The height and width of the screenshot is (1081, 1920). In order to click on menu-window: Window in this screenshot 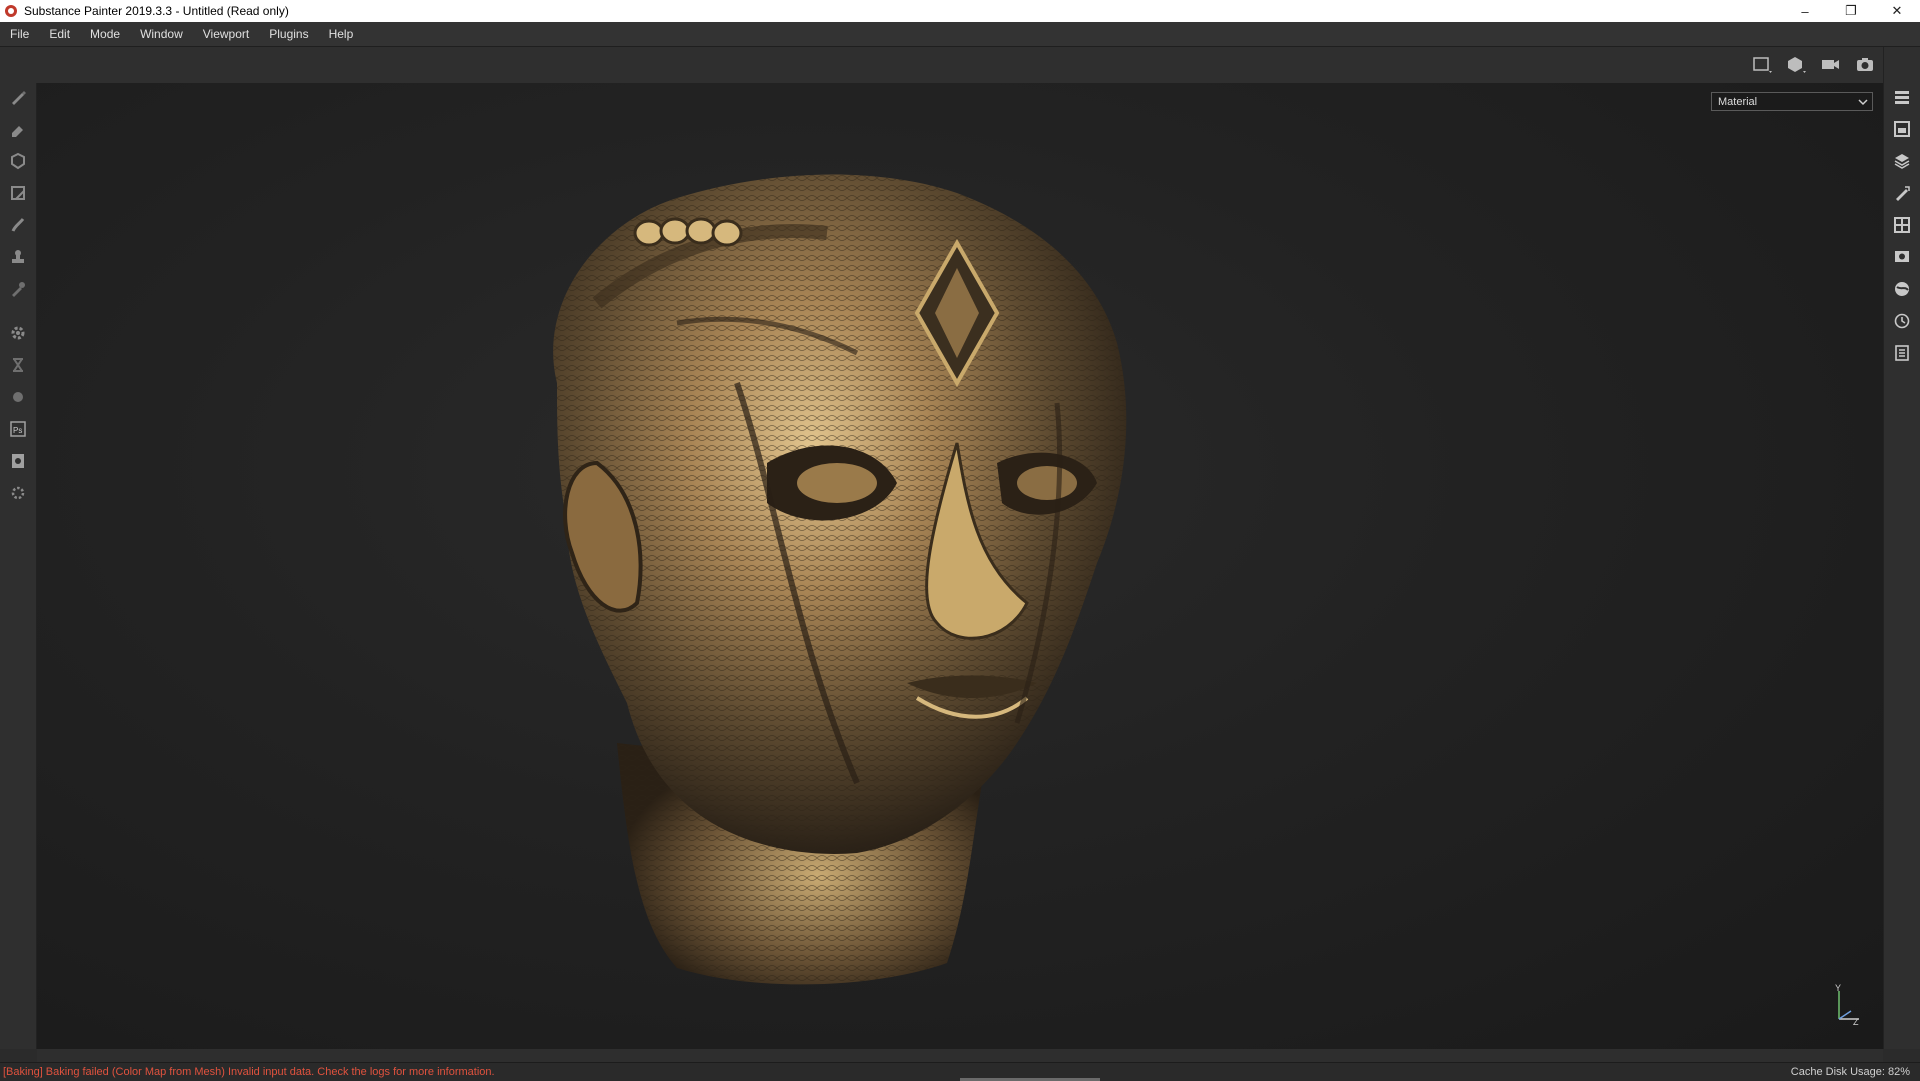, I will do `click(161, 34)`.